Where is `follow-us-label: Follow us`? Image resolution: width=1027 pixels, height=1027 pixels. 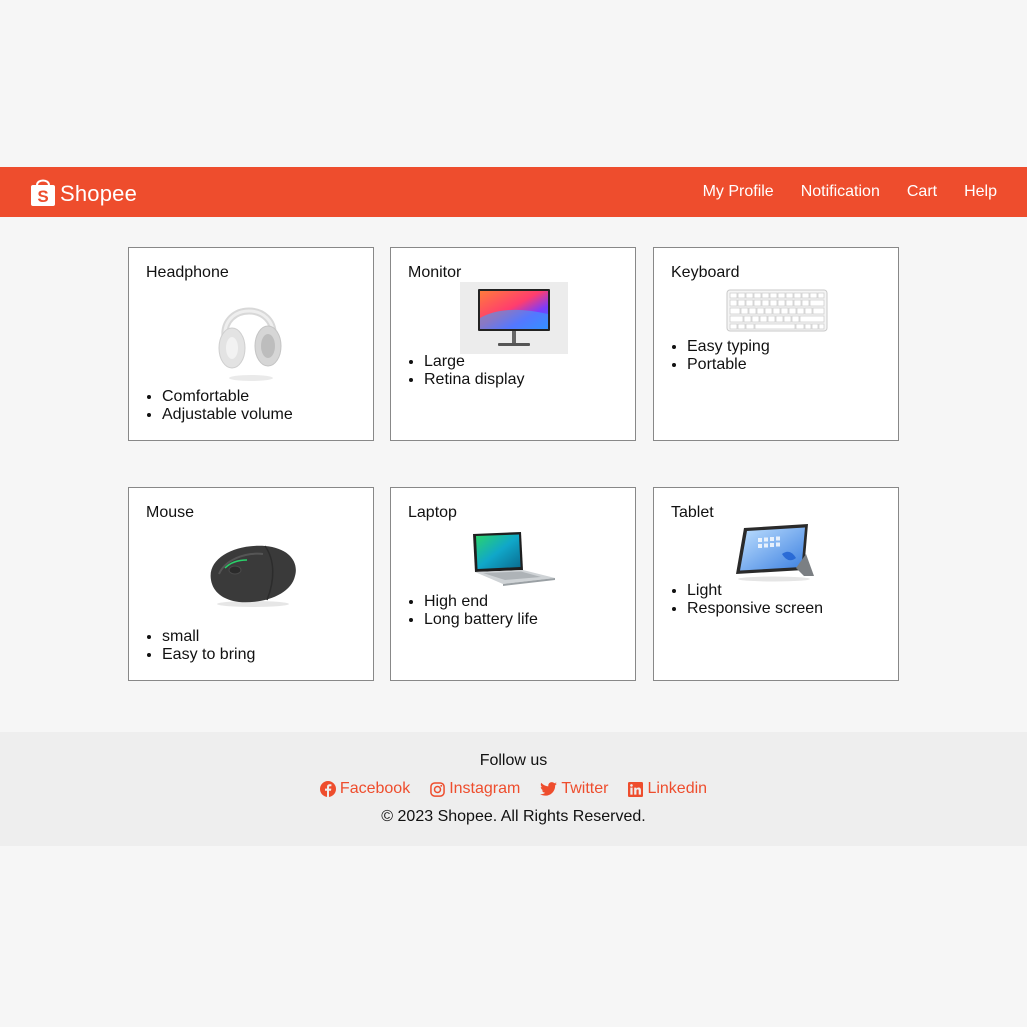
follow-us-label: Follow us is located at coordinates (513, 760).